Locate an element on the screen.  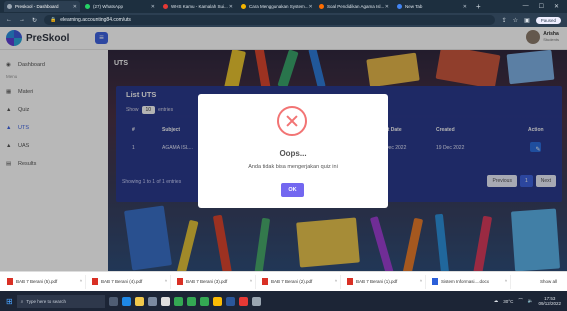
maximize-icon: ☐ is located at coordinates (541, 6).